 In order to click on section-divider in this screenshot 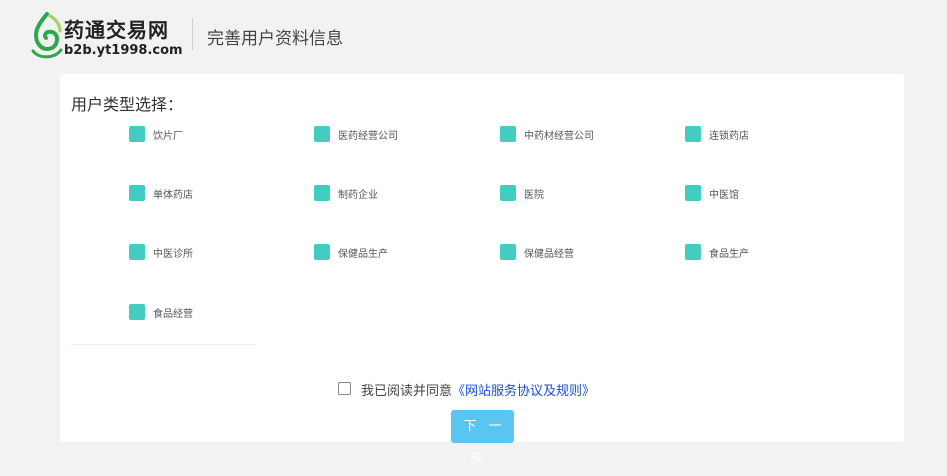, I will do `click(163, 344)`.